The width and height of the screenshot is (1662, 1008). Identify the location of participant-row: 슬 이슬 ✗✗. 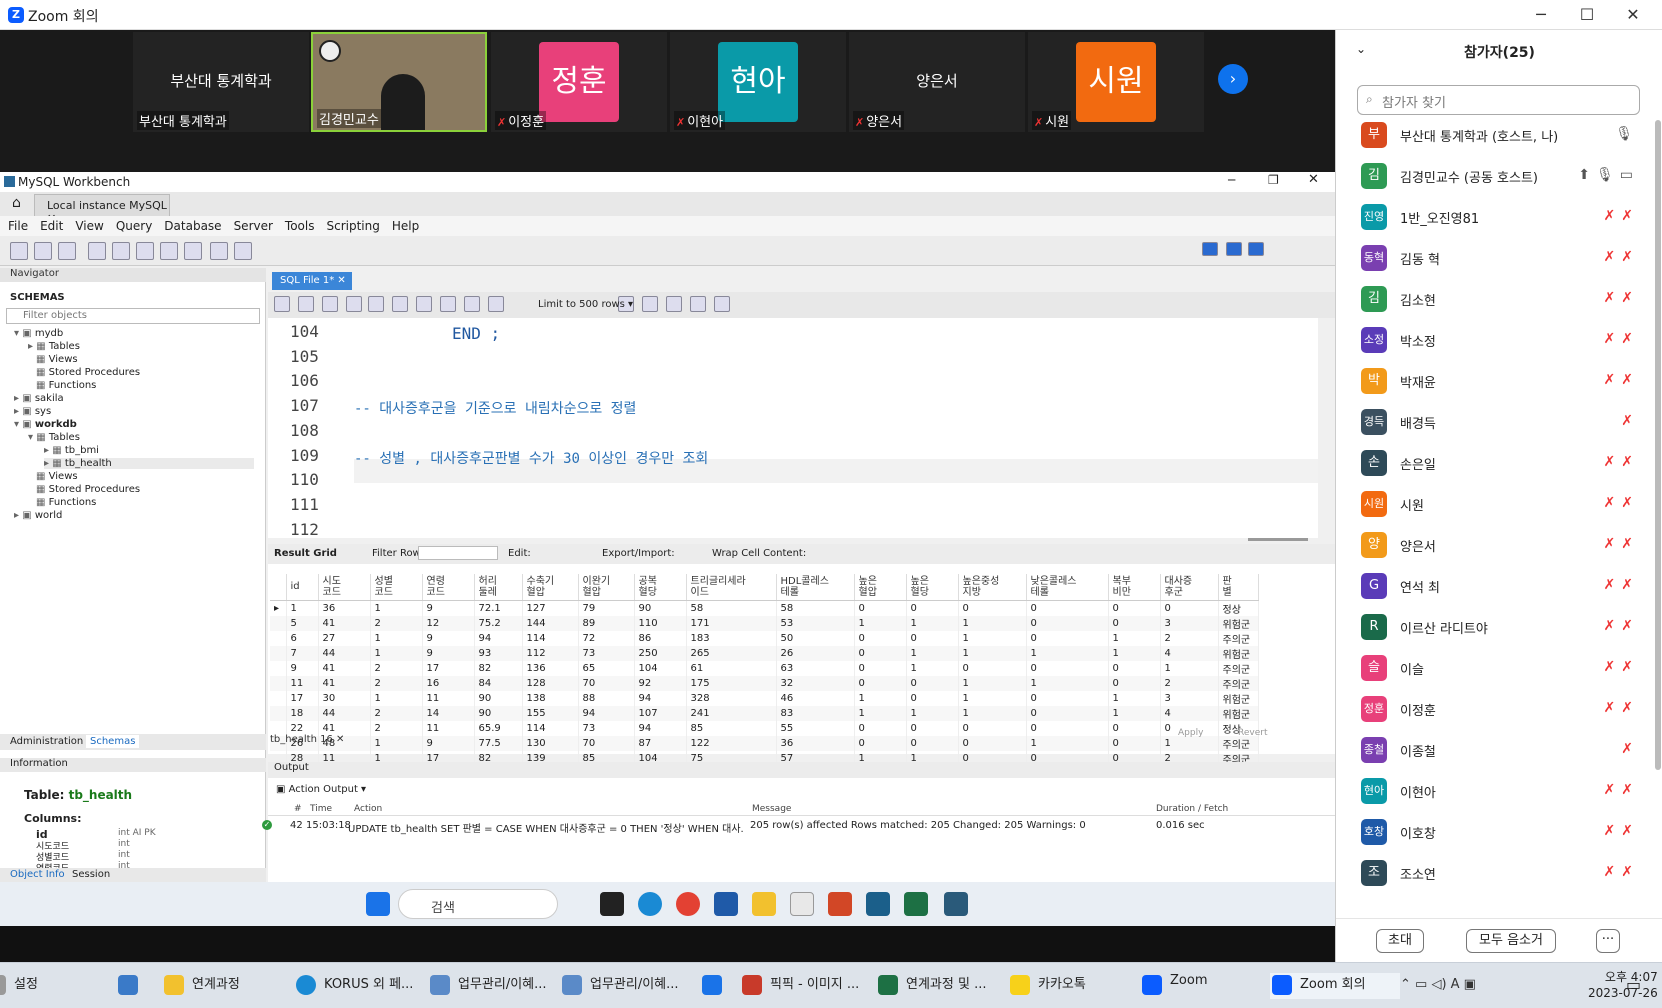
(1499, 669).